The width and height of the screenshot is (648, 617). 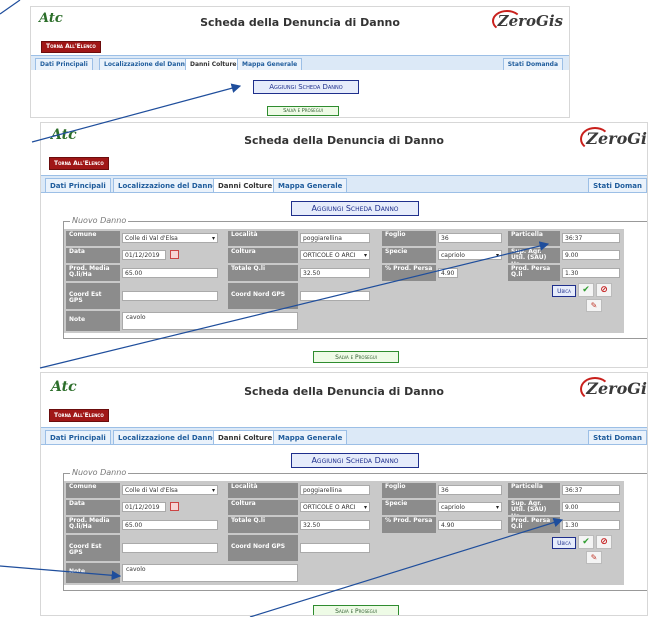 What do you see at coordinates (10, 7) in the screenshot?
I see `arrow-top-left` at bounding box center [10, 7].